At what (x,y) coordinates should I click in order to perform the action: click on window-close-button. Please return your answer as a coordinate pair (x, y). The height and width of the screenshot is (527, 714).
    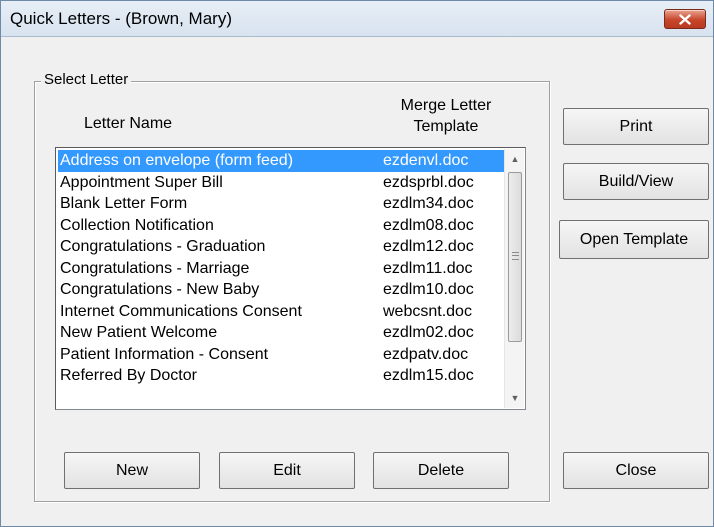
    Looking at the image, I should click on (685, 19).